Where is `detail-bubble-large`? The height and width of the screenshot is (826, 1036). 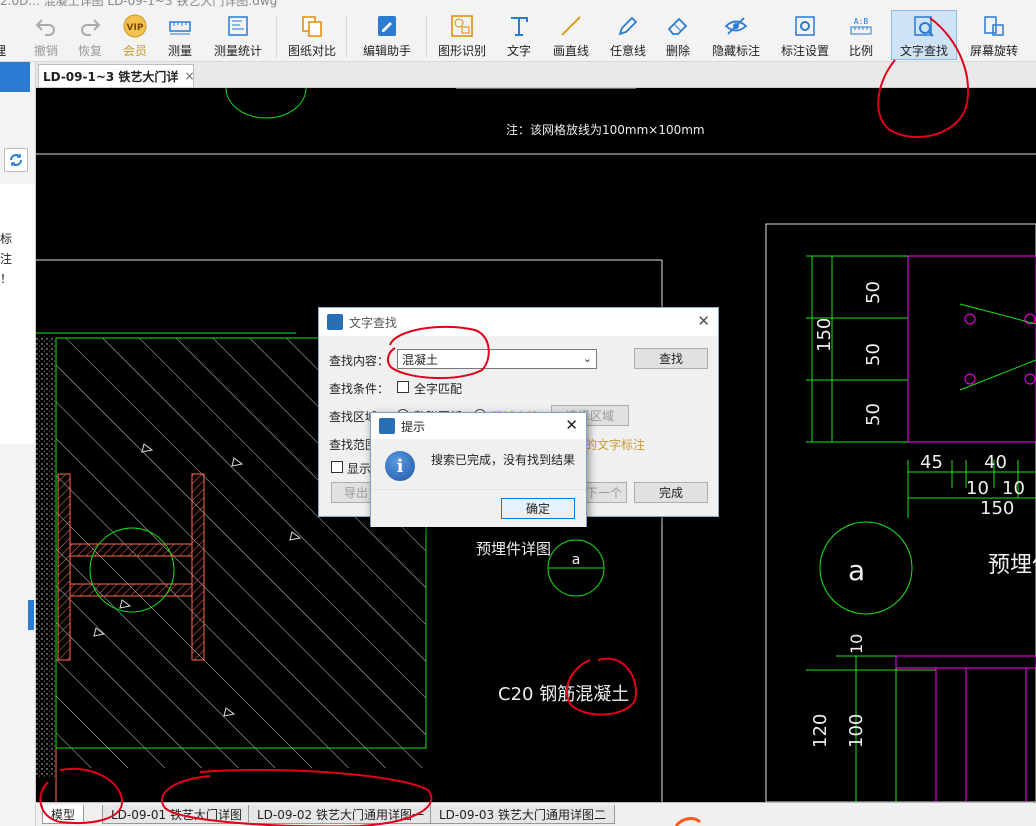
detail-bubble-large is located at coordinates (866, 568).